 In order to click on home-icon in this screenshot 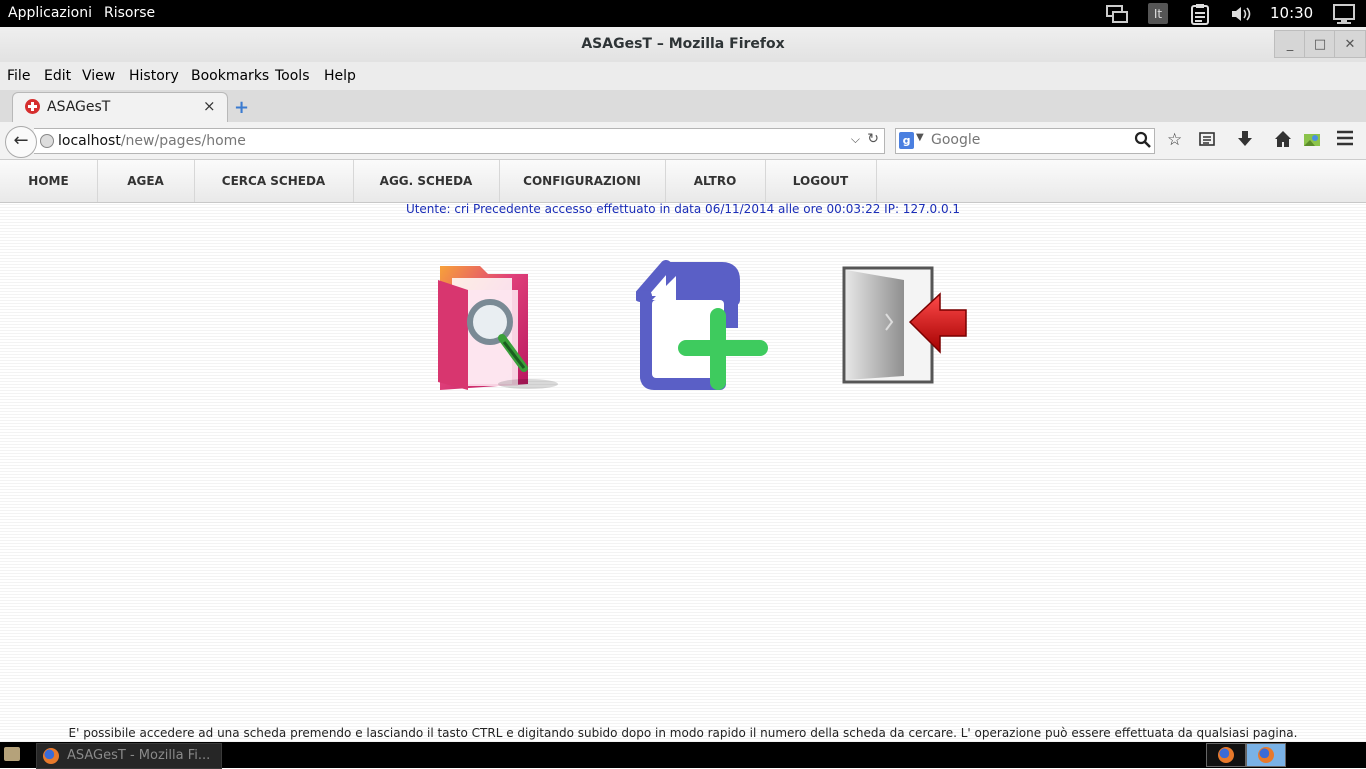, I will do `click(1283, 141)`.